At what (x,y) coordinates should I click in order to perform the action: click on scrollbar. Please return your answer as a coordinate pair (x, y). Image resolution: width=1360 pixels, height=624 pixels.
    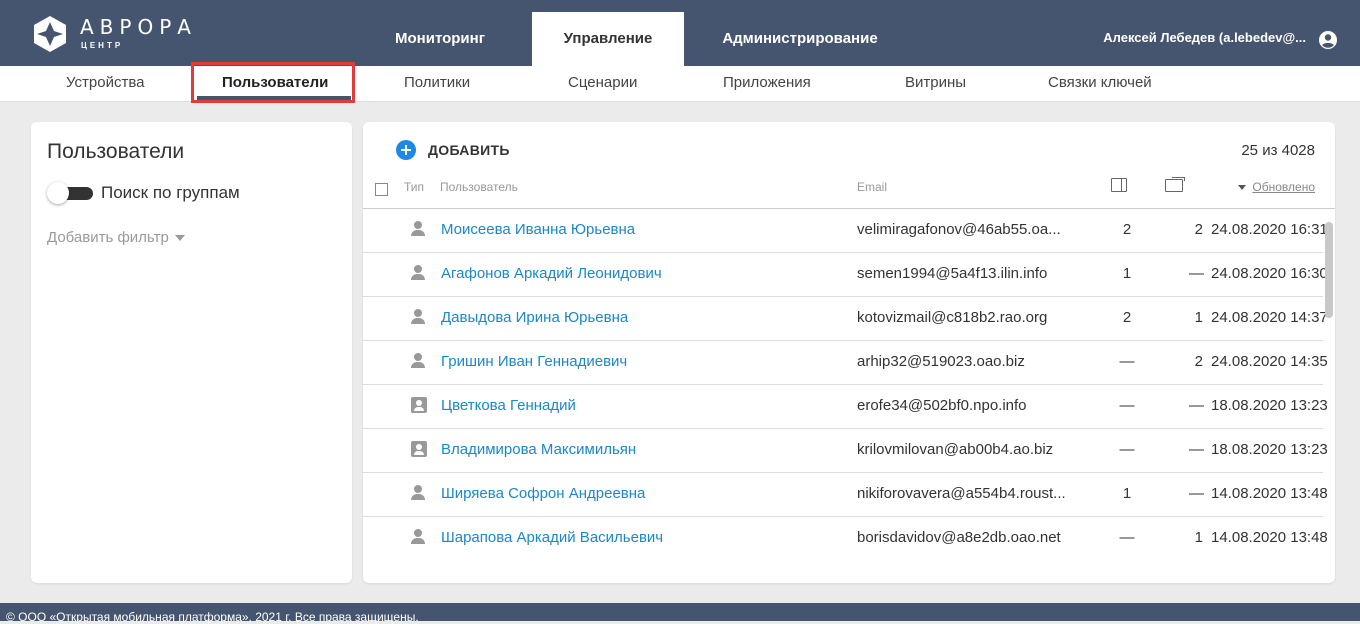
    Looking at the image, I should click on (1329, 322).